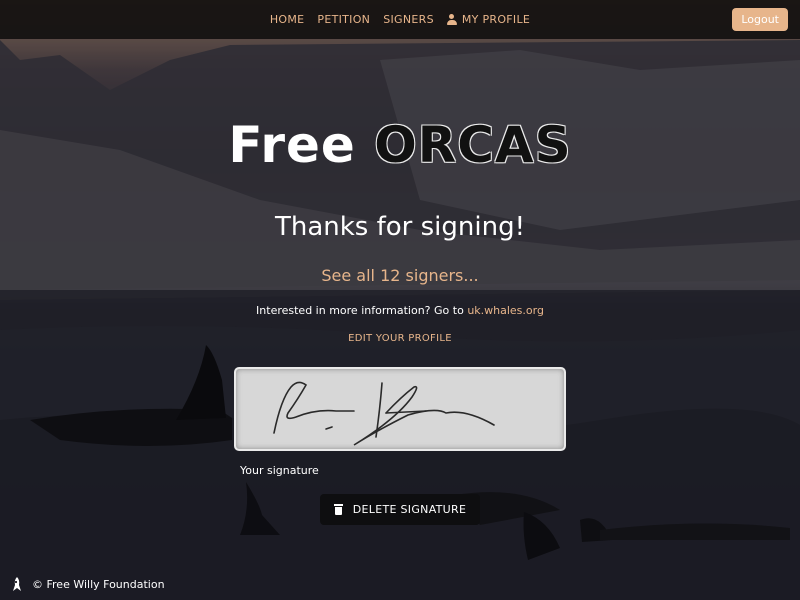 Image resolution: width=800 pixels, height=600 pixels. I want to click on whales-link: uk.whales.org, so click(505, 310).